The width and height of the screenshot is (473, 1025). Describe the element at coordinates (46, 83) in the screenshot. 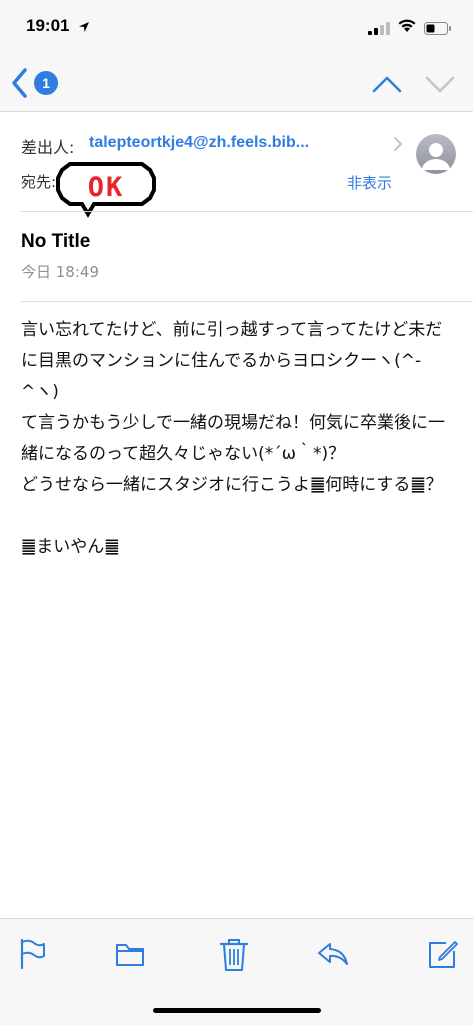

I see `unread-count-badge: 1` at that location.